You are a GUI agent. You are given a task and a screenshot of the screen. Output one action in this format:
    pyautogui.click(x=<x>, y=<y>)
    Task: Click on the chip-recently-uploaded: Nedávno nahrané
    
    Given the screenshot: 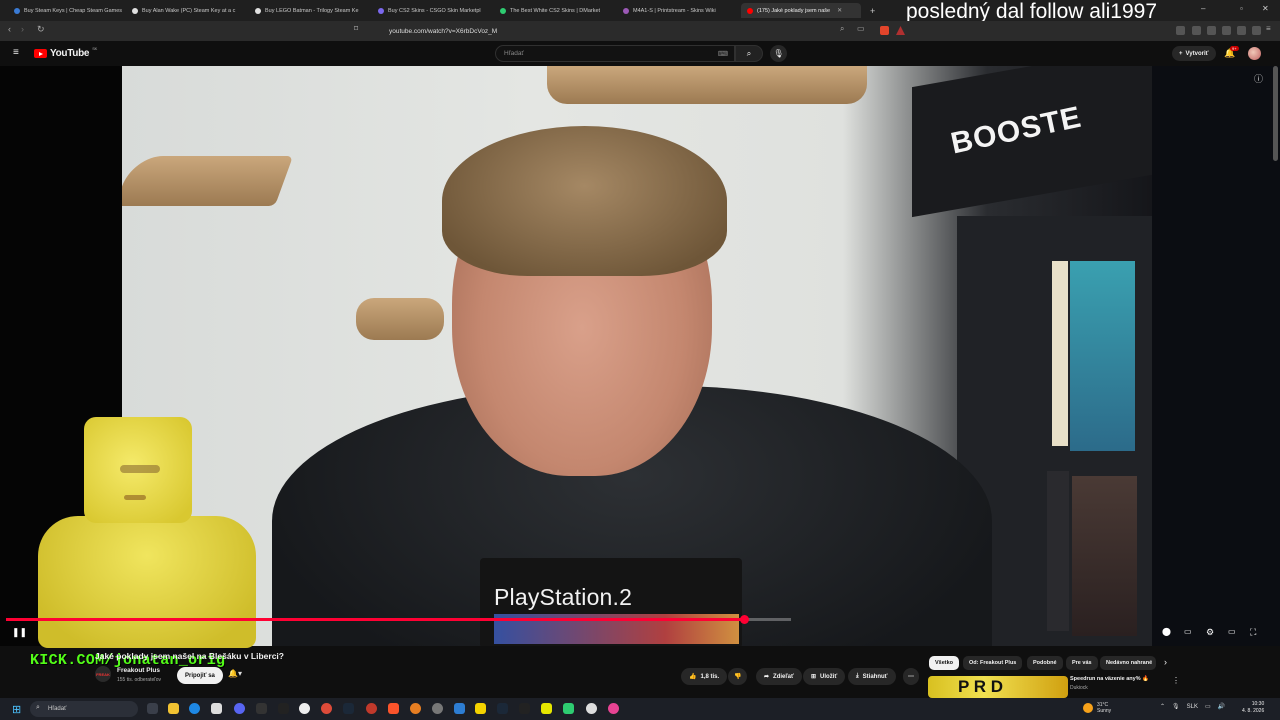 What is the action you would take?
    pyautogui.click(x=1128, y=663)
    